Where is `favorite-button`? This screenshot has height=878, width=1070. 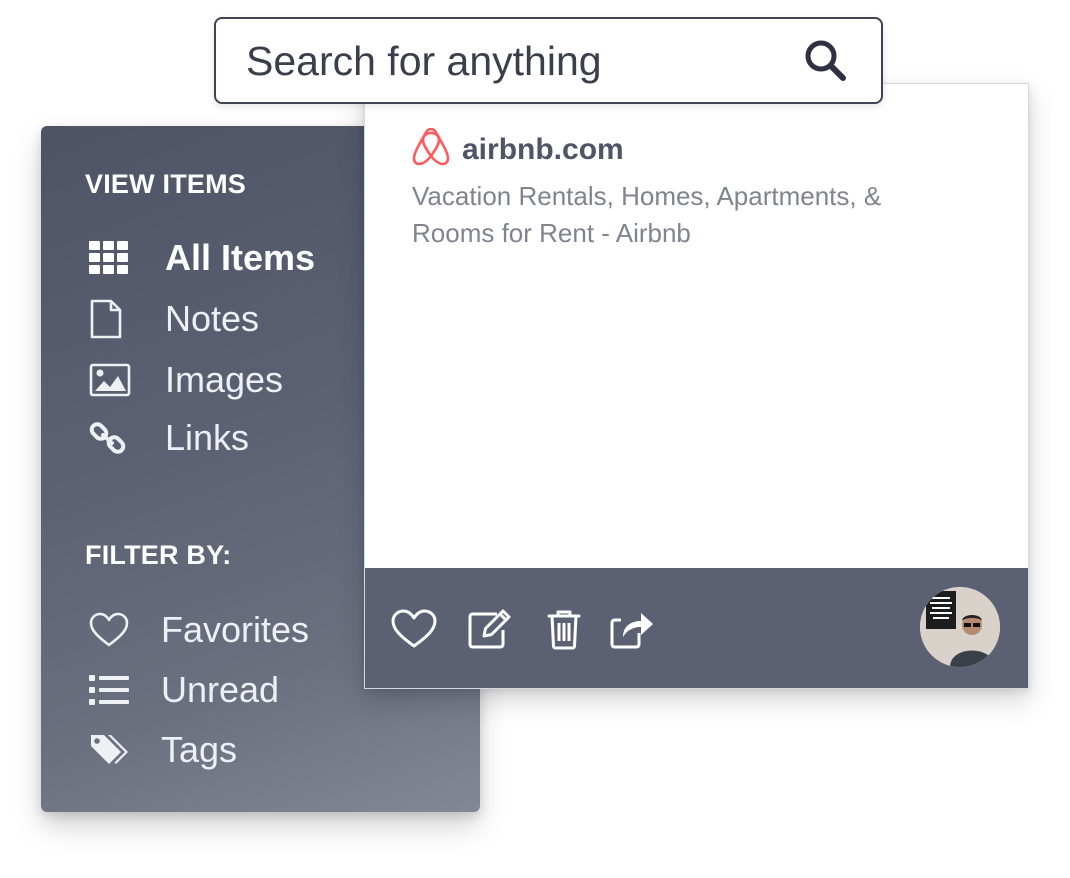 favorite-button is located at coordinates (414, 631).